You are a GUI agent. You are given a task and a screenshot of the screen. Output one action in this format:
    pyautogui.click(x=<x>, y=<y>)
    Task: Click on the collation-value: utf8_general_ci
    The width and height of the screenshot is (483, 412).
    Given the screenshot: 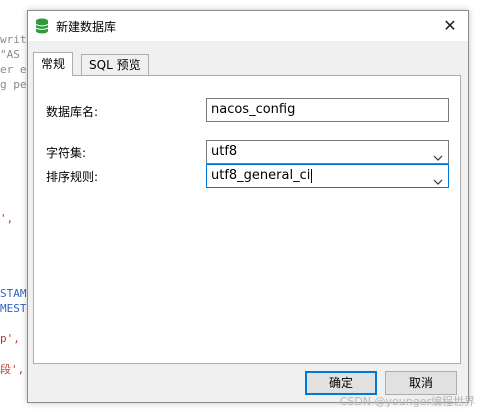 What is the action you would take?
    pyautogui.click(x=261, y=175)
    